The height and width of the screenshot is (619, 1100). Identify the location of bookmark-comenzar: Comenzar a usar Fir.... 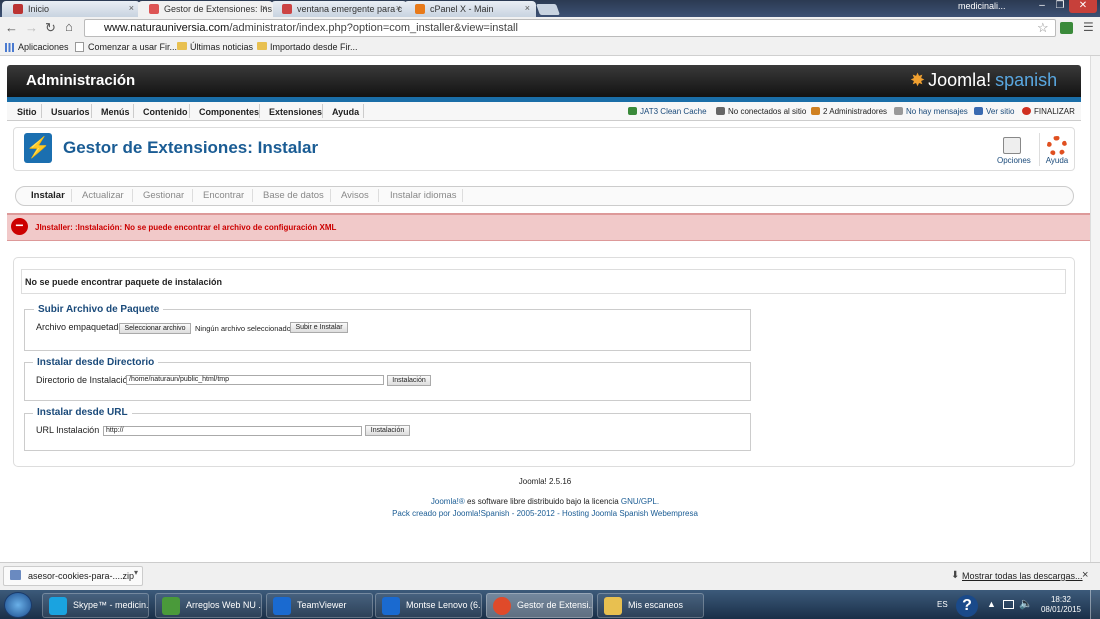
(126, 47).